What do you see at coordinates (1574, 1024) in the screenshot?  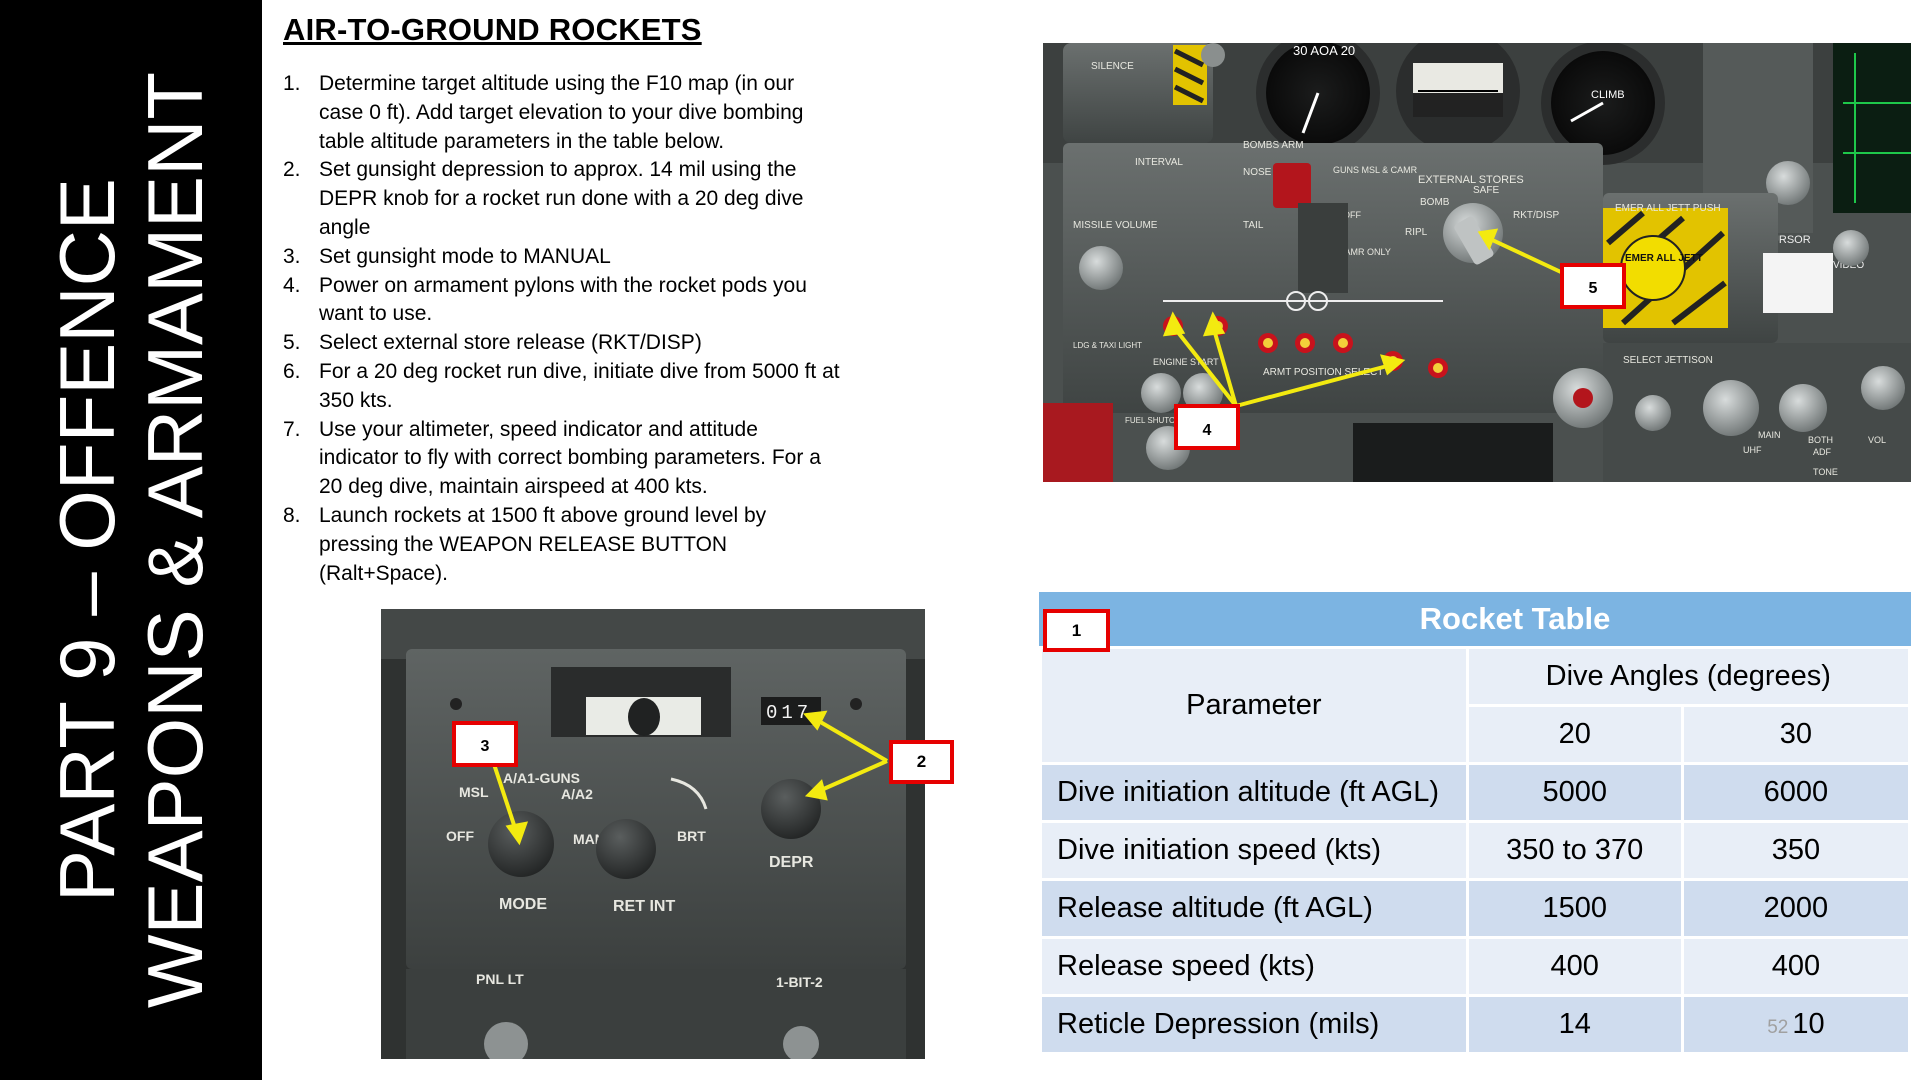 I see `value-20-cell: 14` at bounding box center [1574, 1024].